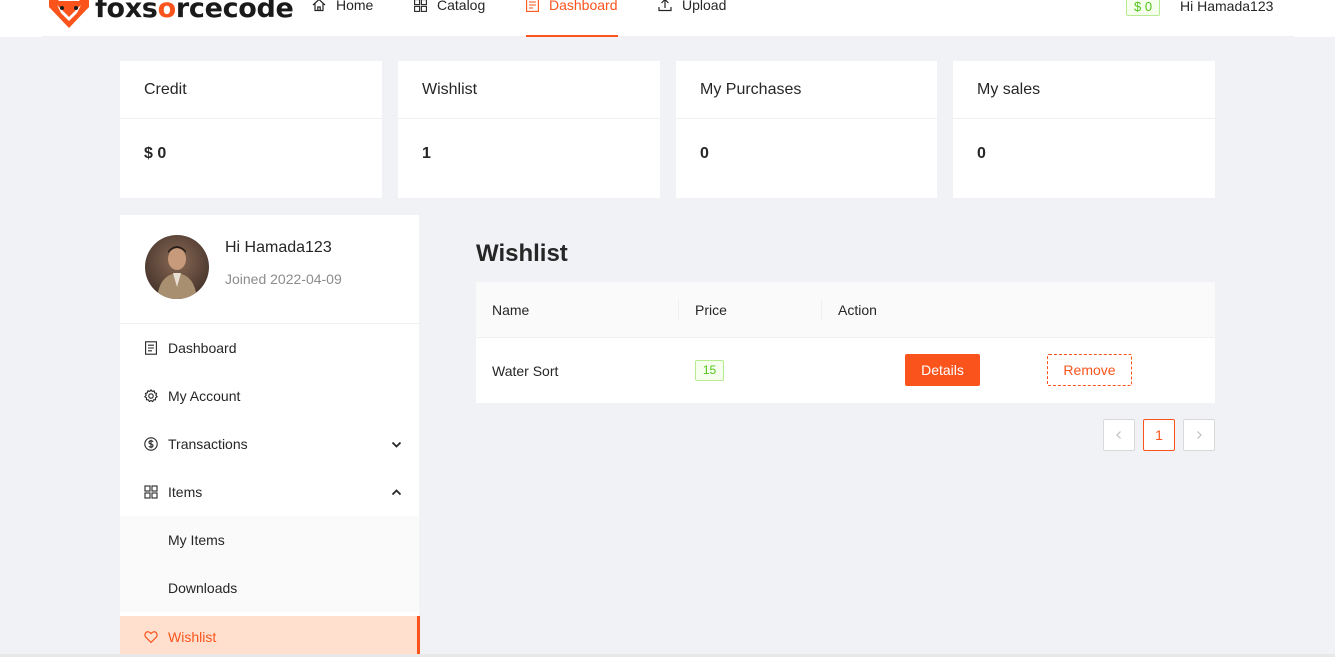 Image resolution: width=1335 pixels, height=657 pixels. I want to click on pagination-next-button, so click(1199, 435).